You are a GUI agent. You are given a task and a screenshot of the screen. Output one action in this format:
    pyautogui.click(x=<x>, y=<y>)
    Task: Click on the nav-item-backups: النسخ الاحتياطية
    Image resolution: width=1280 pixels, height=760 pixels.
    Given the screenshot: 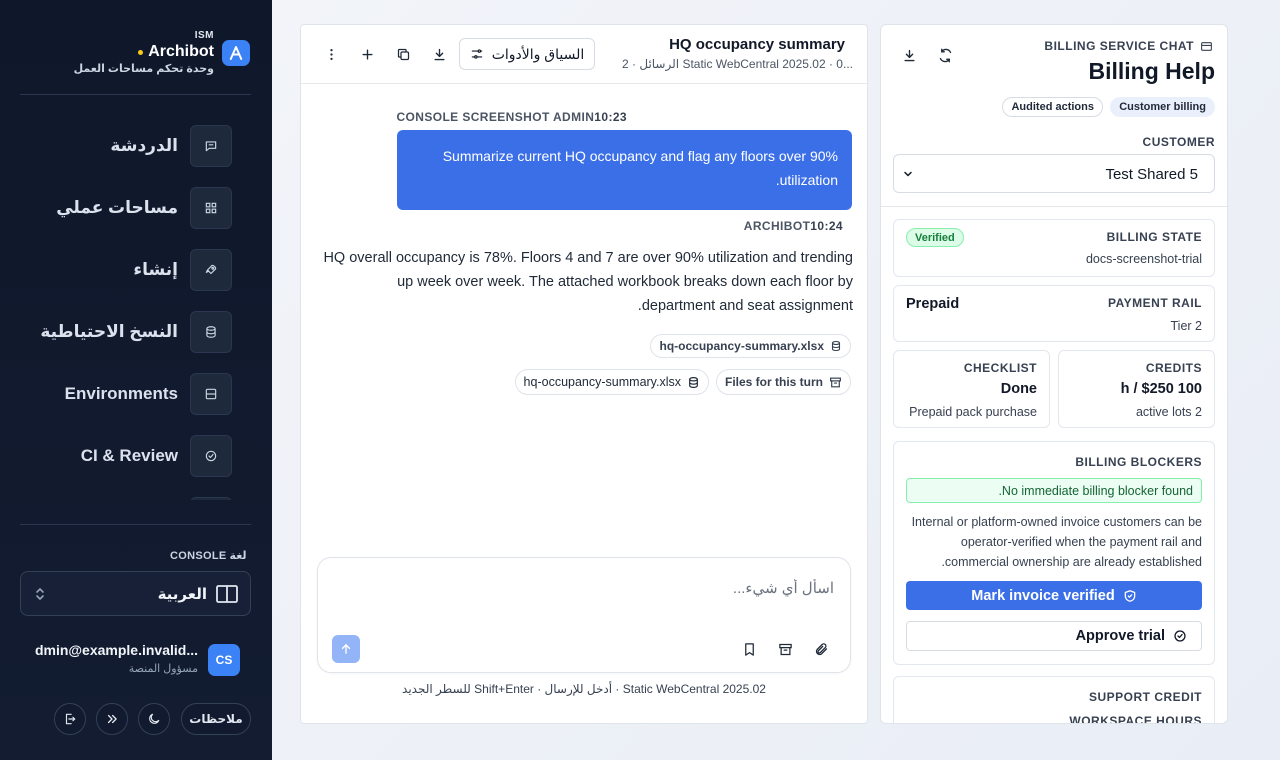 What is the action you would take?
    pyautogui.click(x=136, y=331)
    